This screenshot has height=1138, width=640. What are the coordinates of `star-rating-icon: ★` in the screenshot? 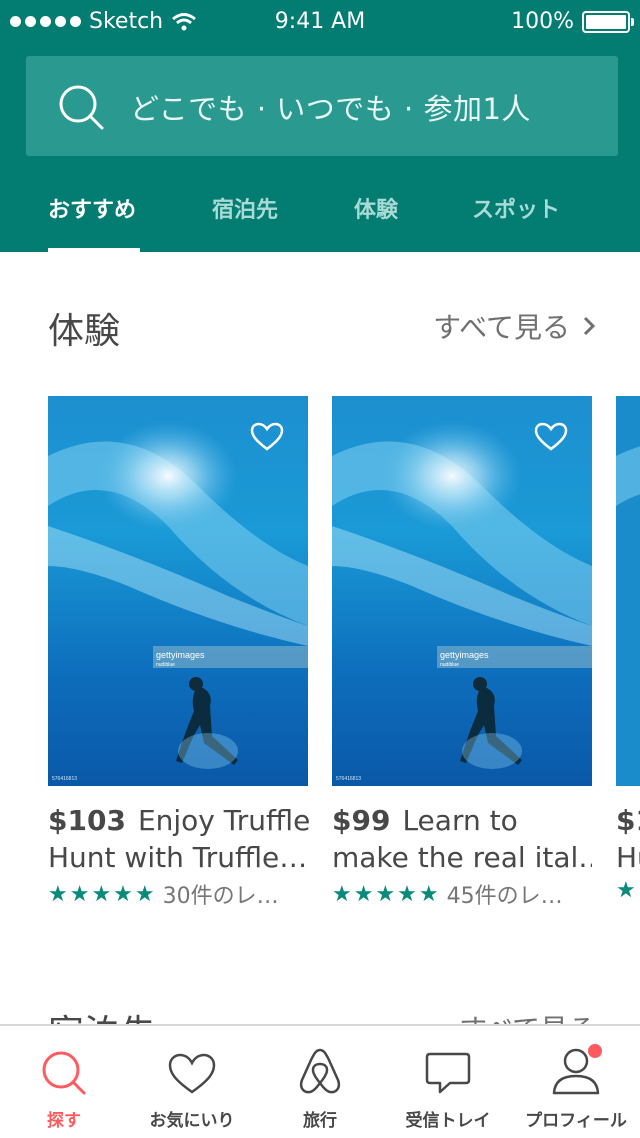 It's located at (627, 890).